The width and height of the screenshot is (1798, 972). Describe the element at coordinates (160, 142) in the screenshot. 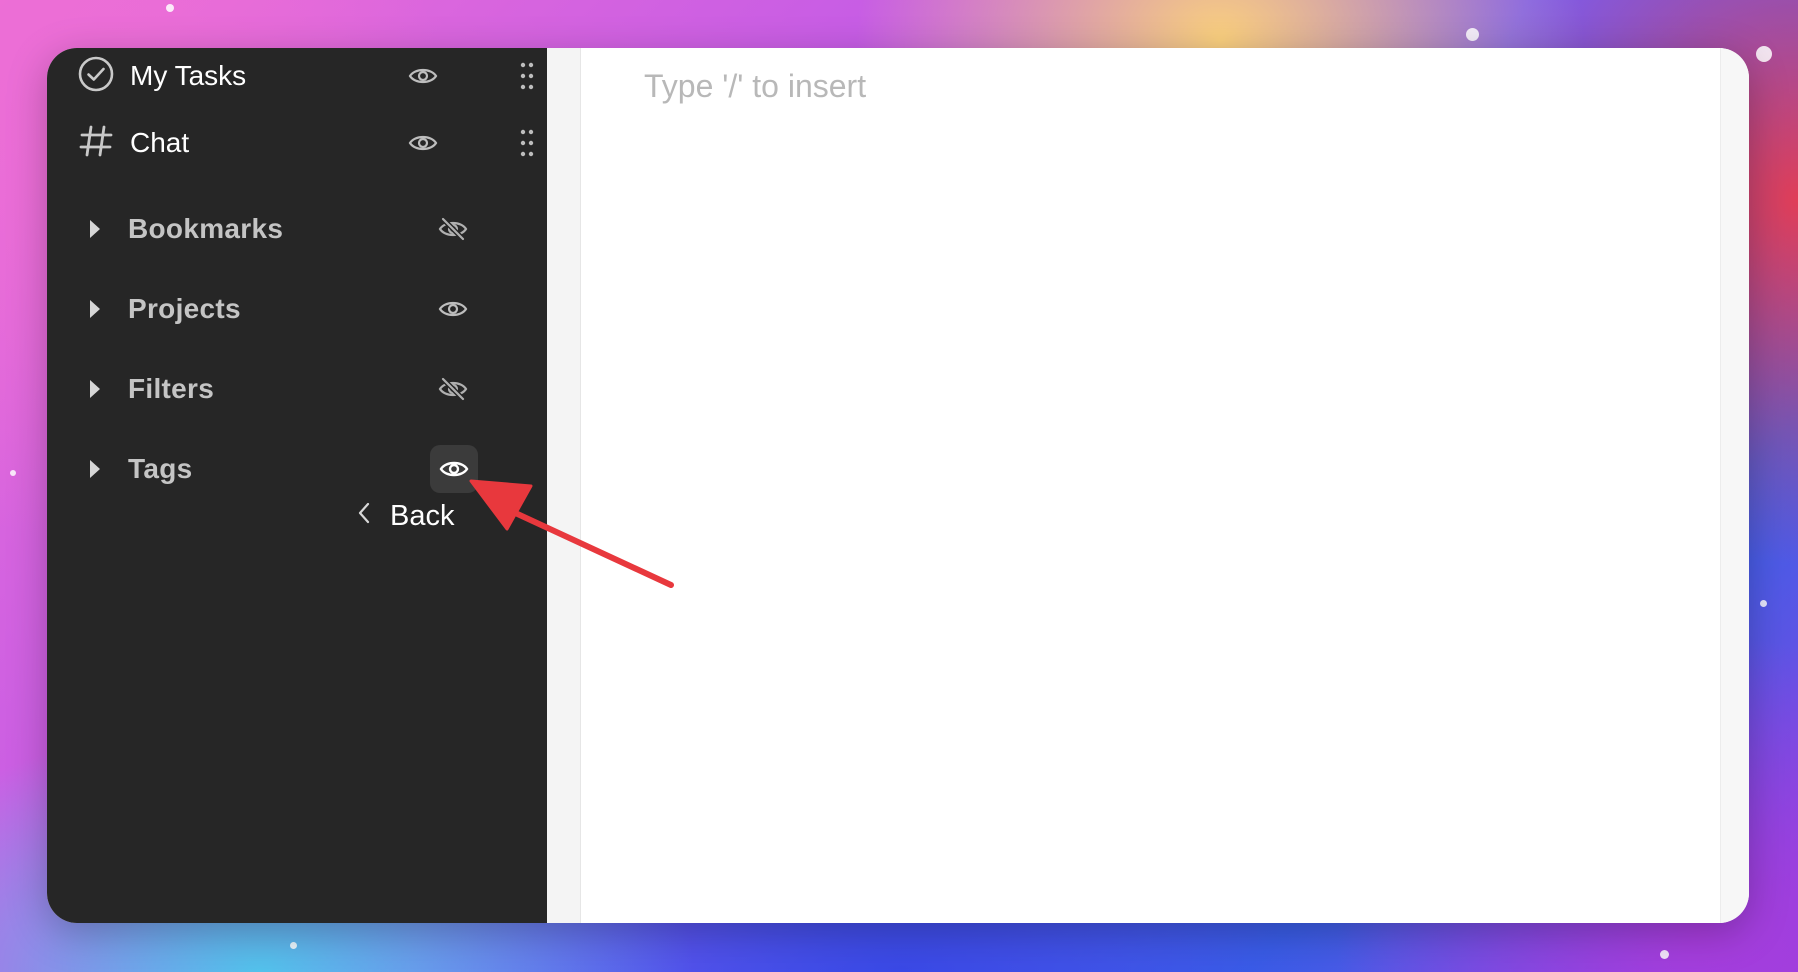

I see `sidebar-item-label: Chat` at that location.